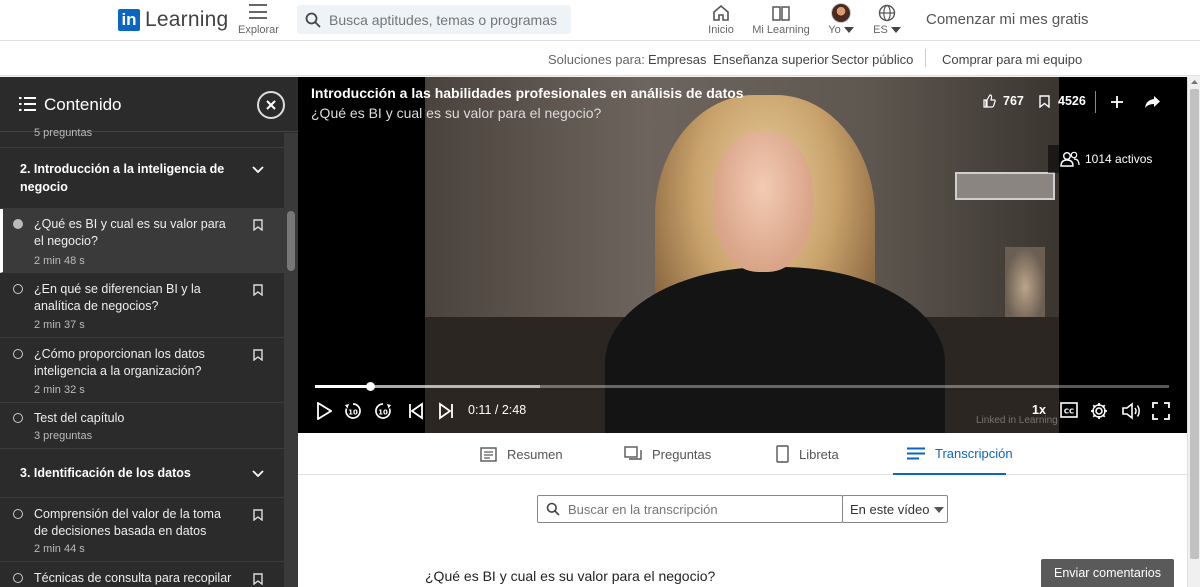 The width and height of the screenshot is (1200, 587). Describe the element at coordinates (698, 509) in the screenshot. I see `transcript-search-input` at that location.